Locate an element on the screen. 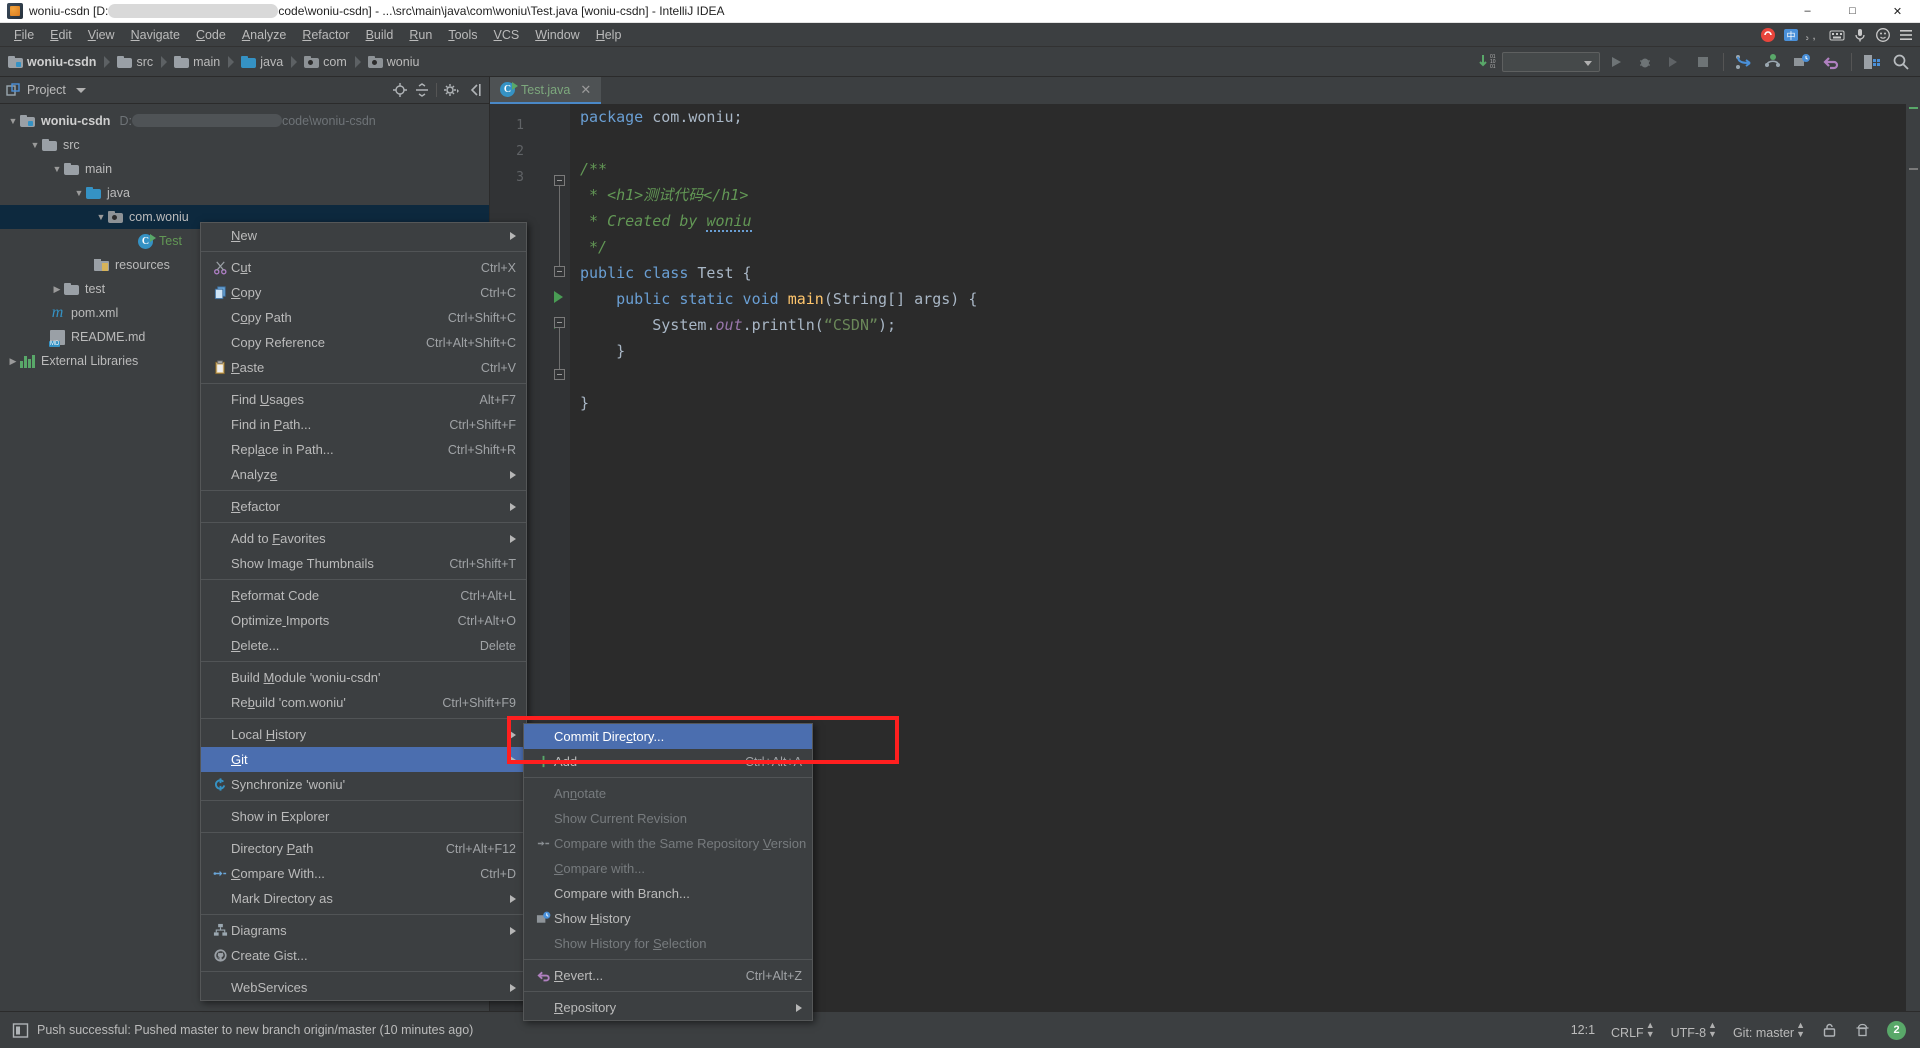  tree-item-src: src is located at coordinates (244, 145).